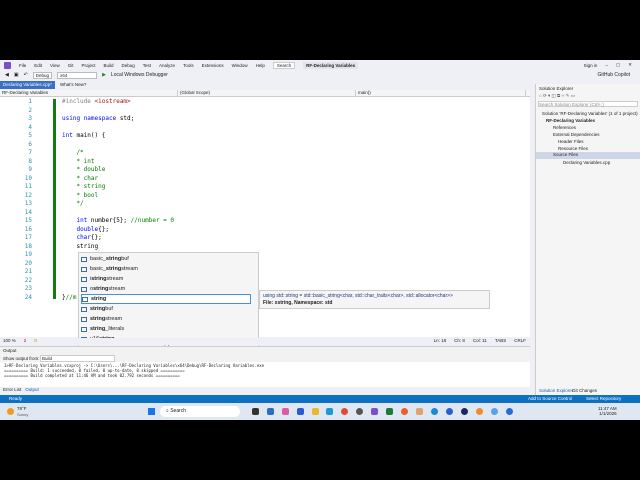 This screenshot has width=640, height=480. What do you see at coordinates (166, 299) in the screenshot?
I see `completion-item: string` at bounding box center [166, 299].